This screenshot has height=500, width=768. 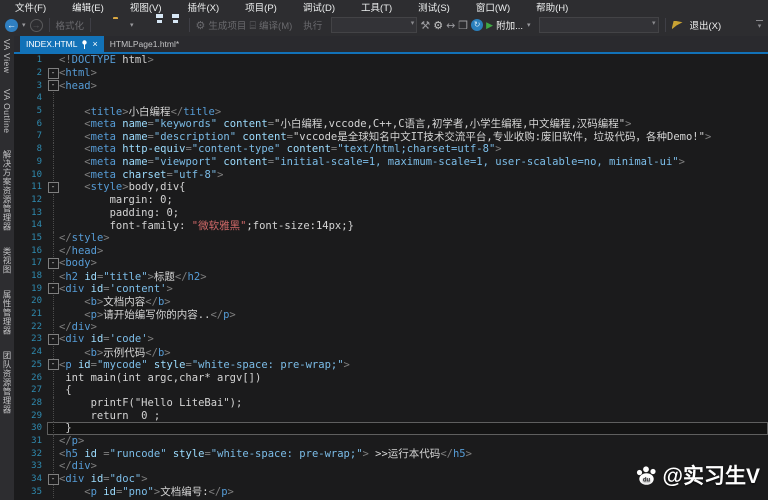 I want to click on configuration-combobox, so click(x=374, y=25).